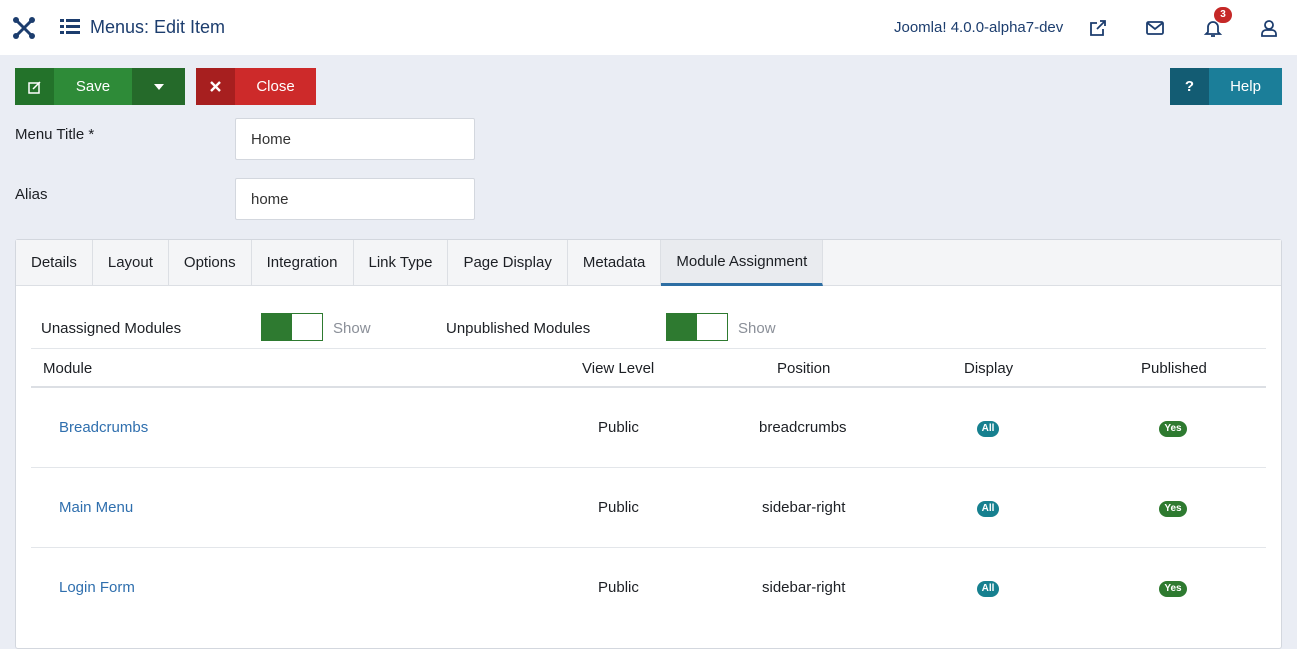 The image size is (1297, 649). What do you see at coordinates (1174, 368) in the screenshot?
I see `col-published: Published` at bounding box center [1174, 368].